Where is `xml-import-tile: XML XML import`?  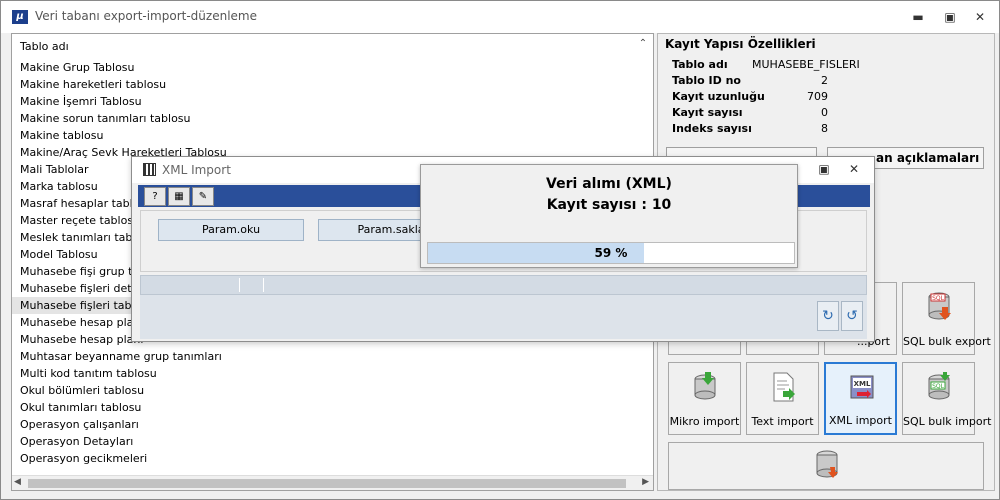
xml-import-tile: XML XML import is located at coordinates (860, 398).